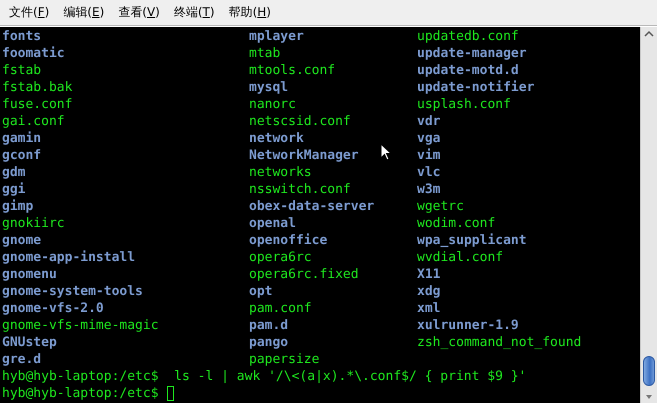  What do you see at coordinates (284, 359) in the screenshot?
I see `file-name: papersize` at bounding box center [284, 359].